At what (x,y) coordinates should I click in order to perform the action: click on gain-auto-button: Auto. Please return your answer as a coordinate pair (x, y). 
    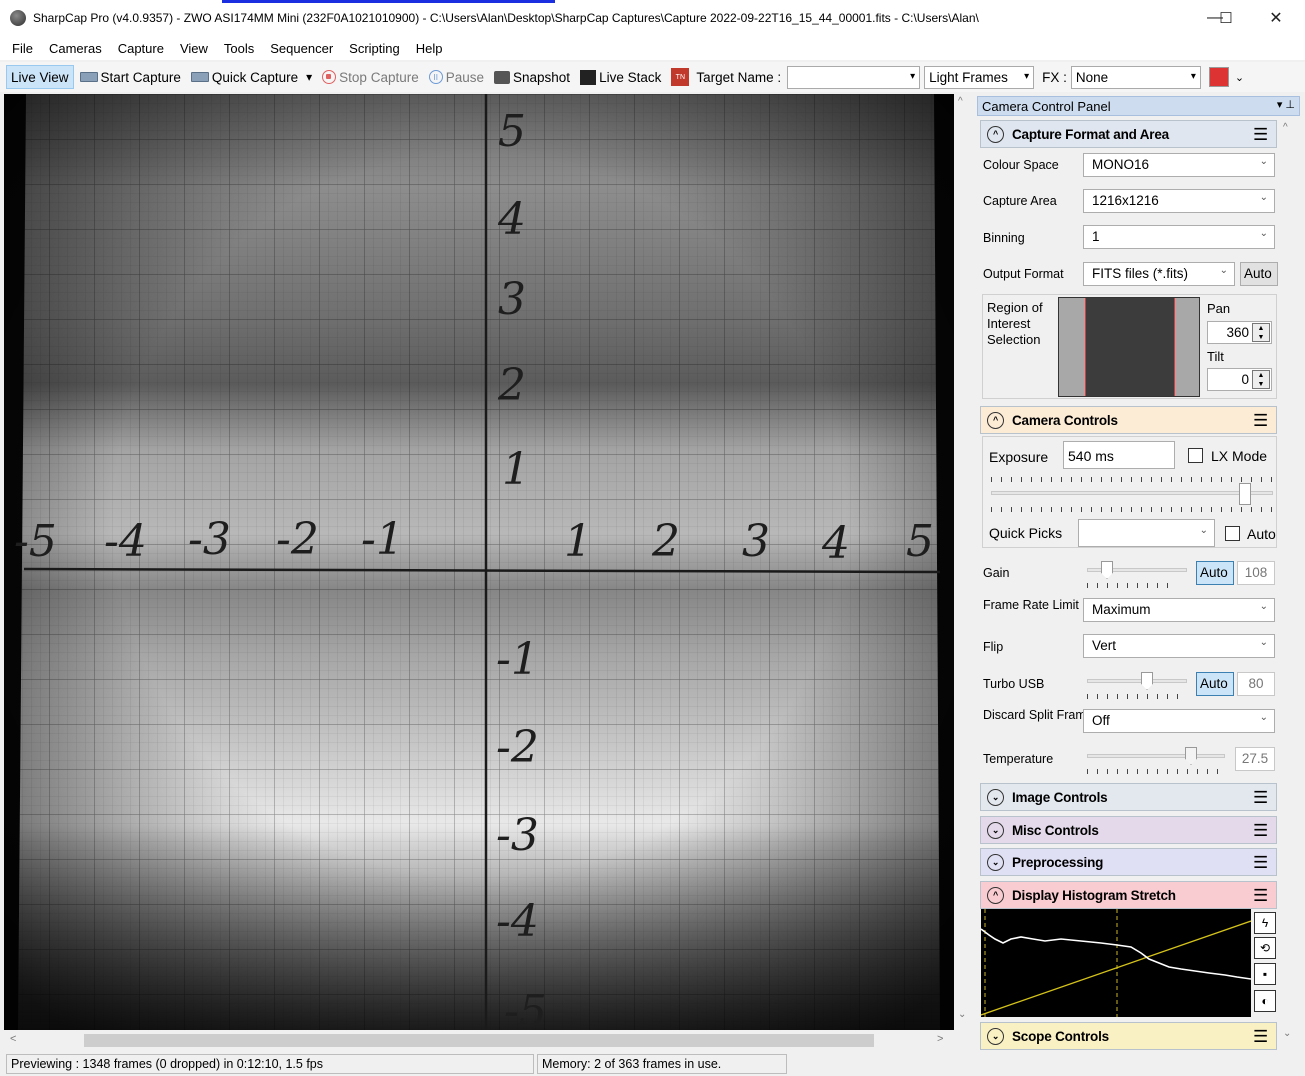
    Looking at the image, I should click on (1215, 573).